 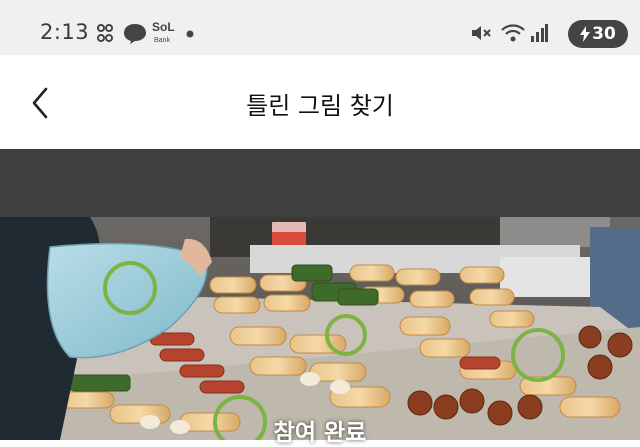 What do you see at coordinates (105, 33) in the screenshot?
I see `grid-app-icon` at bounding box center [105, 33].